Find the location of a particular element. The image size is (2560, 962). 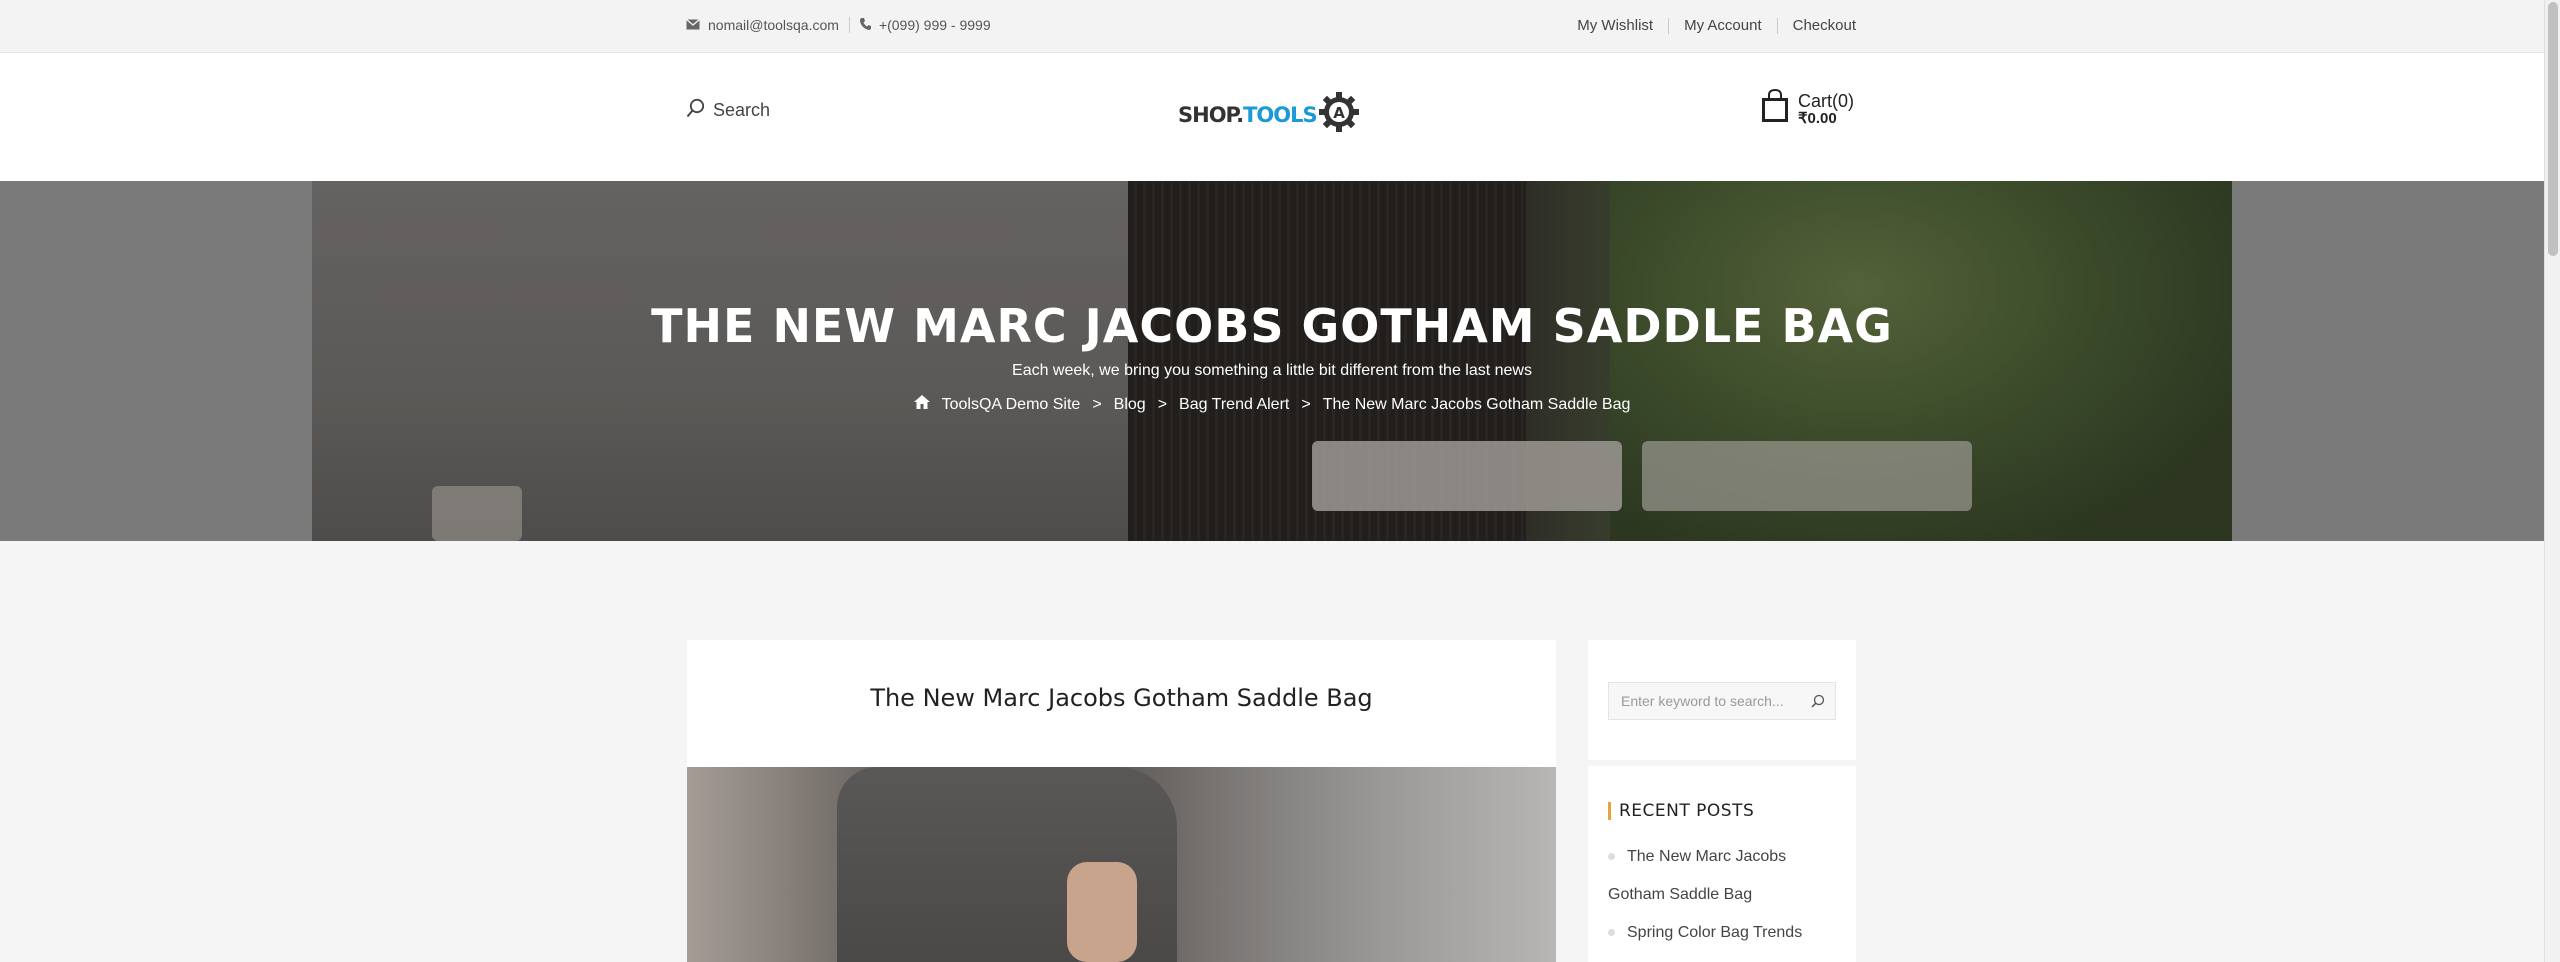

svg-text: A is located at coordinates (1339, 113).